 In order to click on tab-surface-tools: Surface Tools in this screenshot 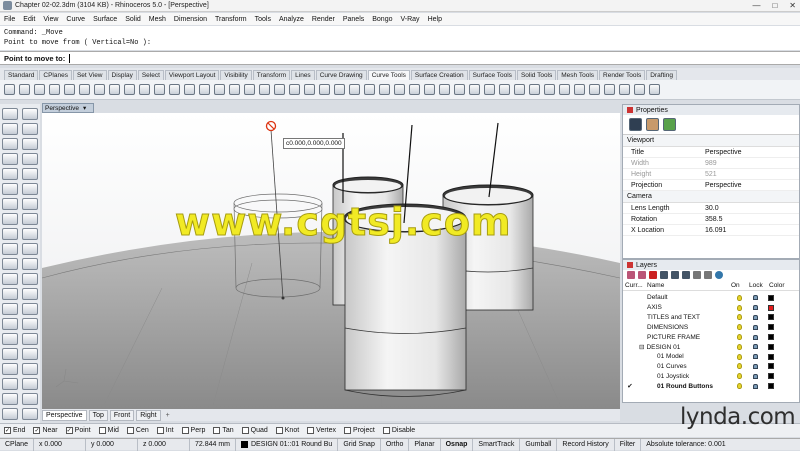, I will do `click(492, 75)`.